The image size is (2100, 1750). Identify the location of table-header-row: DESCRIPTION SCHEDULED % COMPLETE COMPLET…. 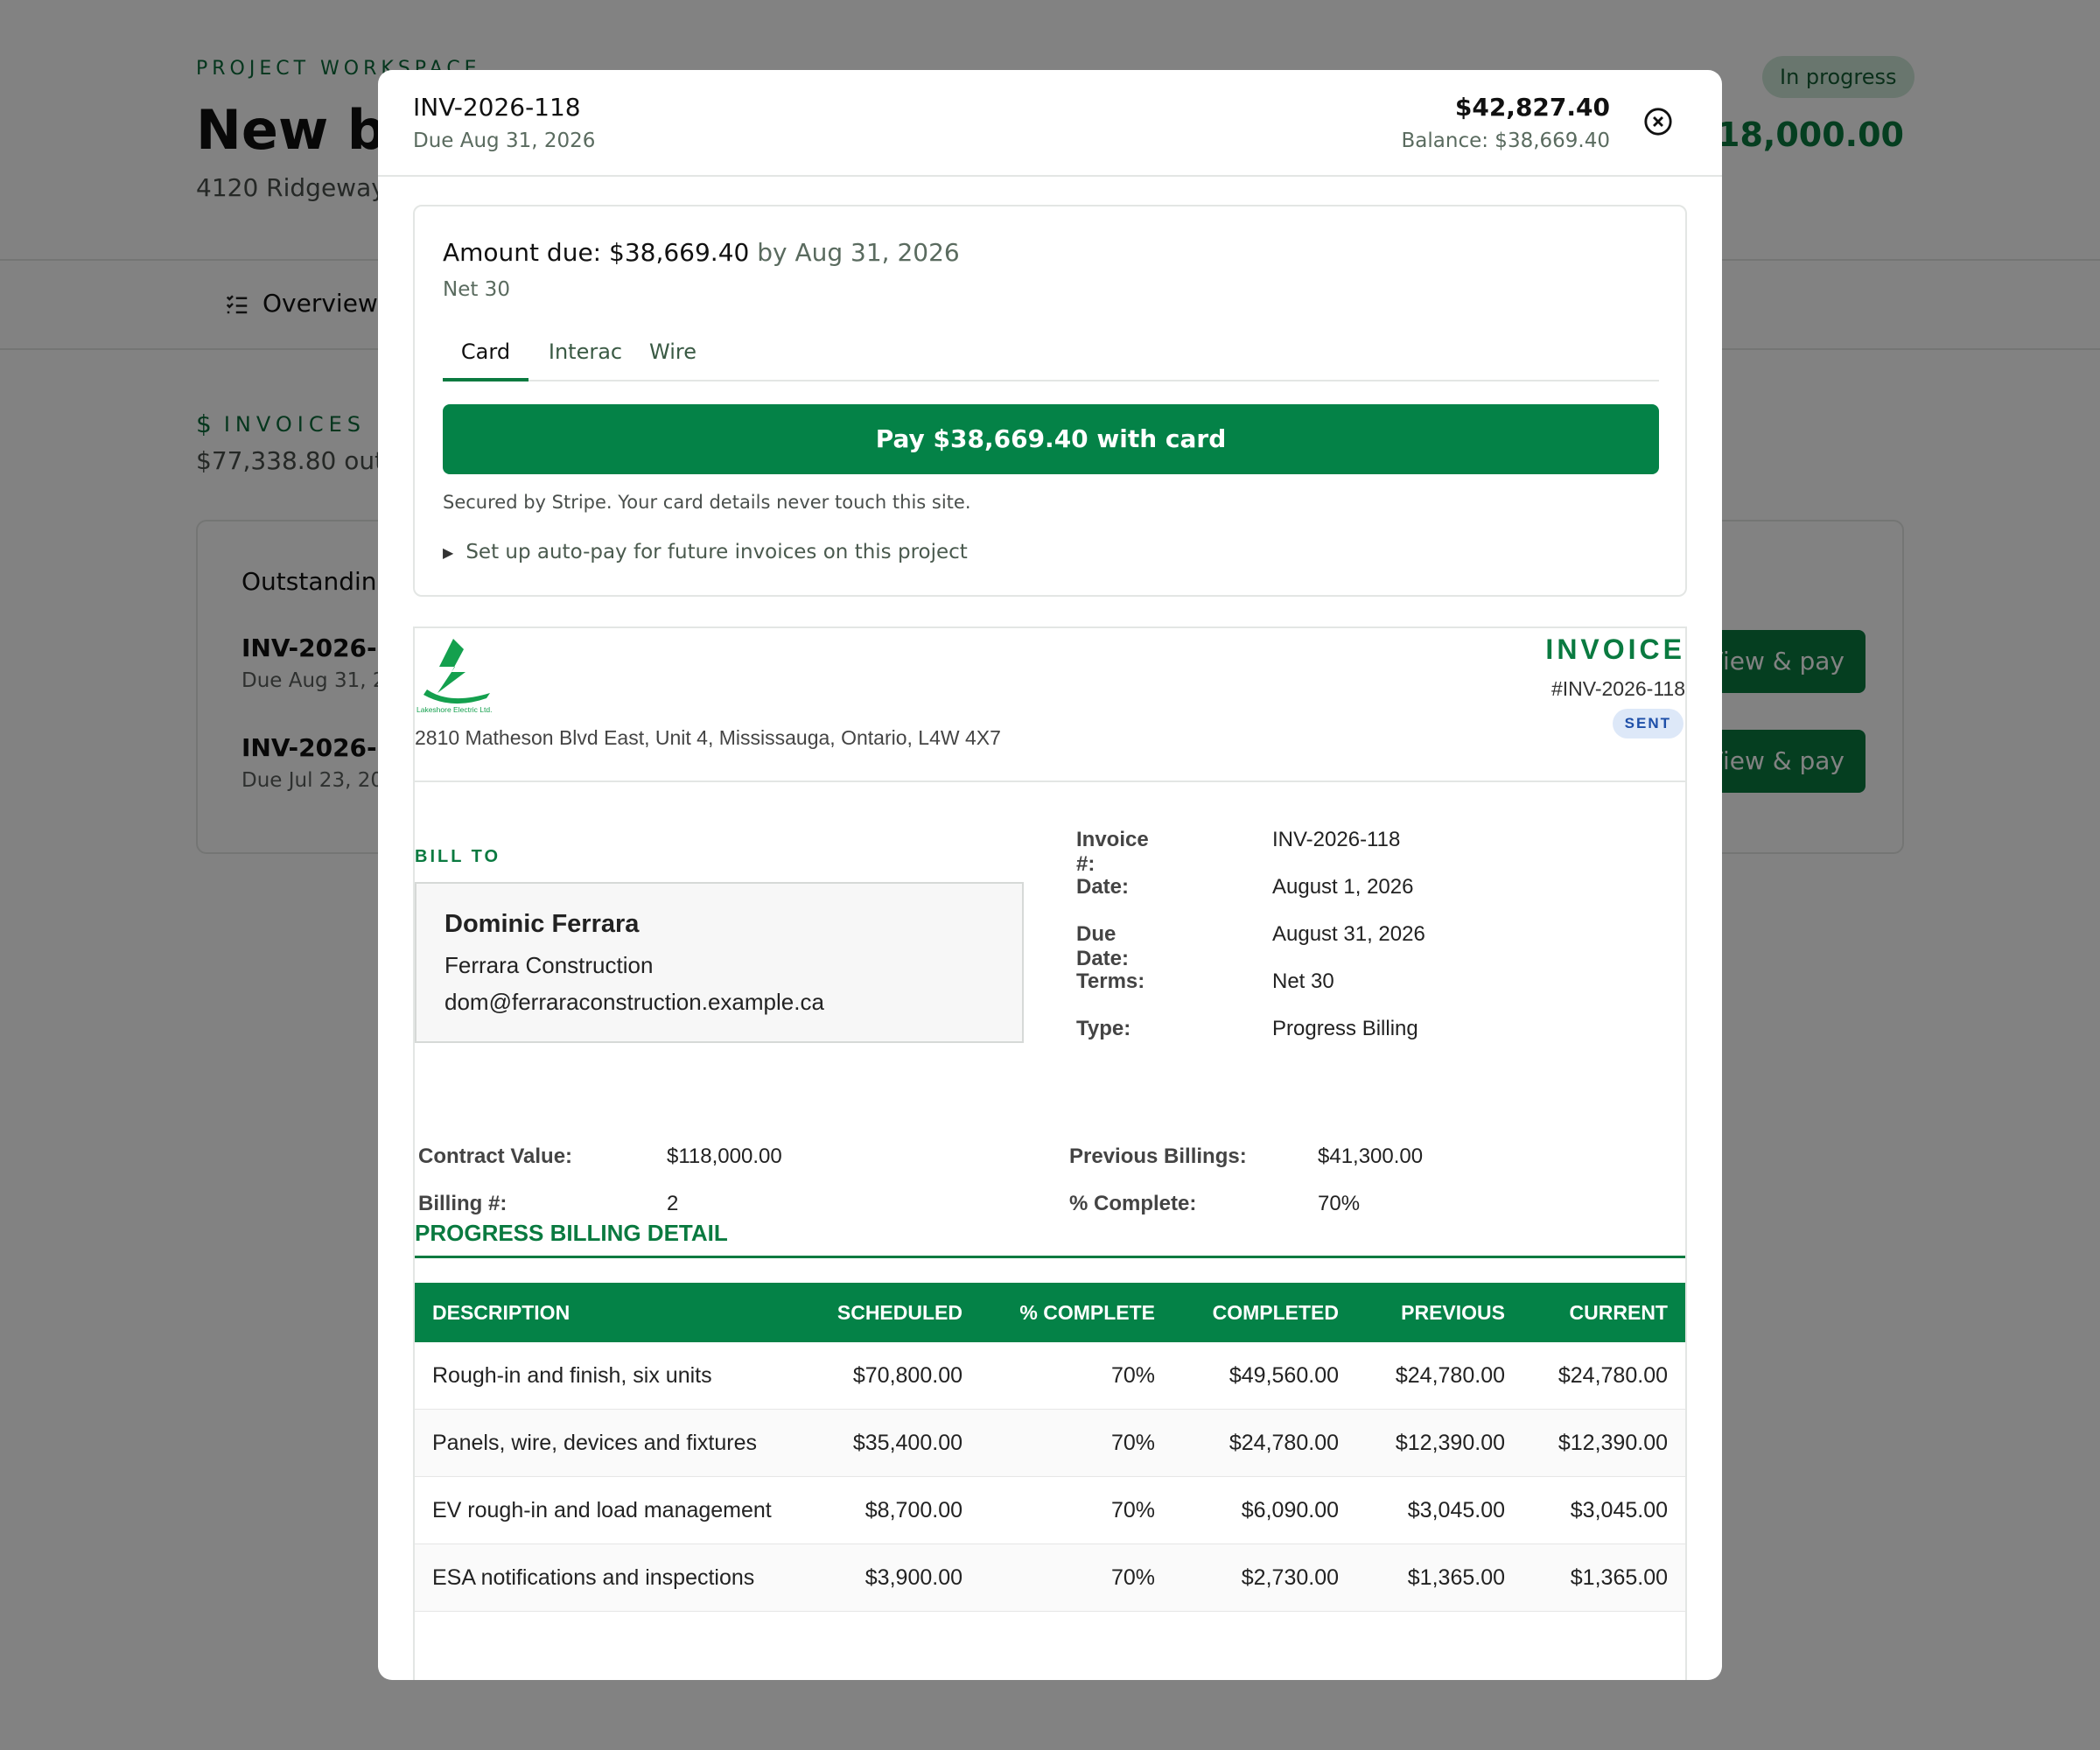
(1050, 1312).